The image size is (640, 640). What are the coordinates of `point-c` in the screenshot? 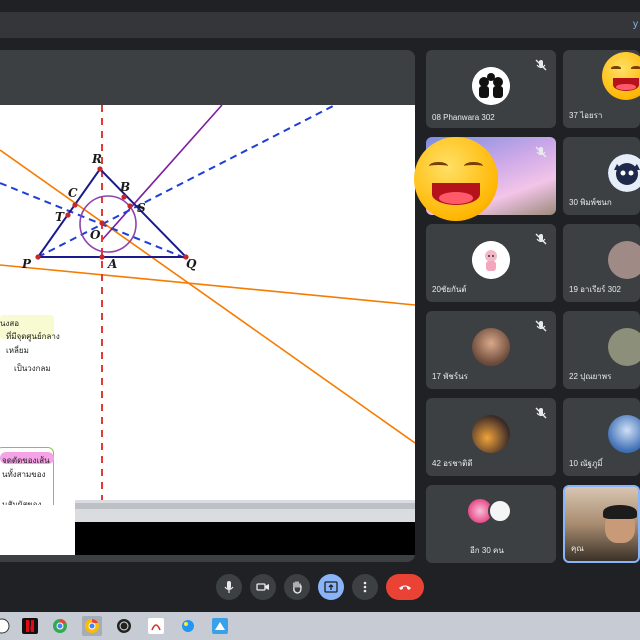 It's located at (75, 205).